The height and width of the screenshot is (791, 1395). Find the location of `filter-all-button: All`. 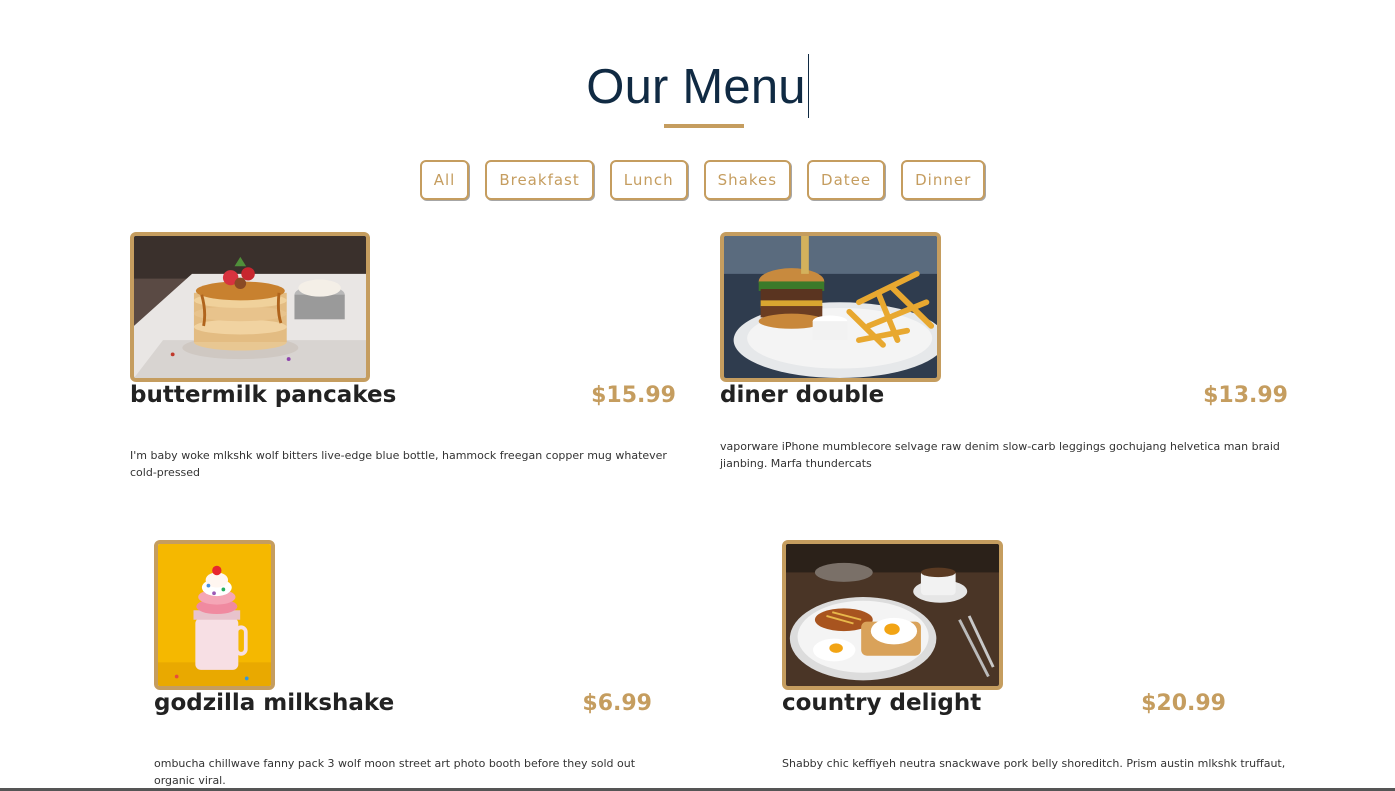

filter-all-button: All is located at coordinates (444, 180).